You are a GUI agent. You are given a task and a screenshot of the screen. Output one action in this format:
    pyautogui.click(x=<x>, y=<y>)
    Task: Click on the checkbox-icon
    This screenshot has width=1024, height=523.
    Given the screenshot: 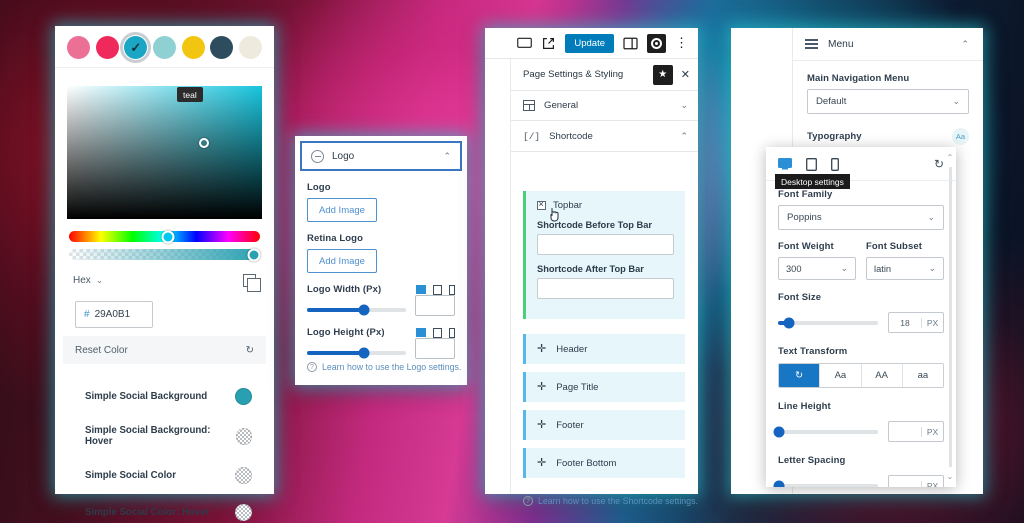 What is the action you would take?
    pyautogui.click(x=541, y=204)
    